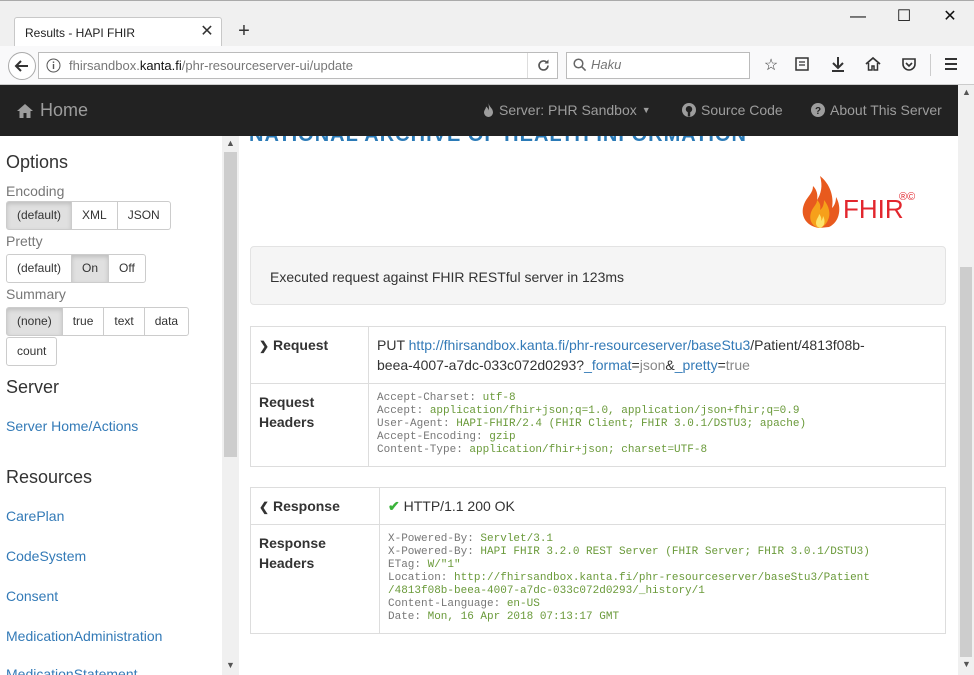 The height and width of the screenshot is (675, 974). I want to click on sidebar-scrollbar: ▲ ▼, so click(230, 405).